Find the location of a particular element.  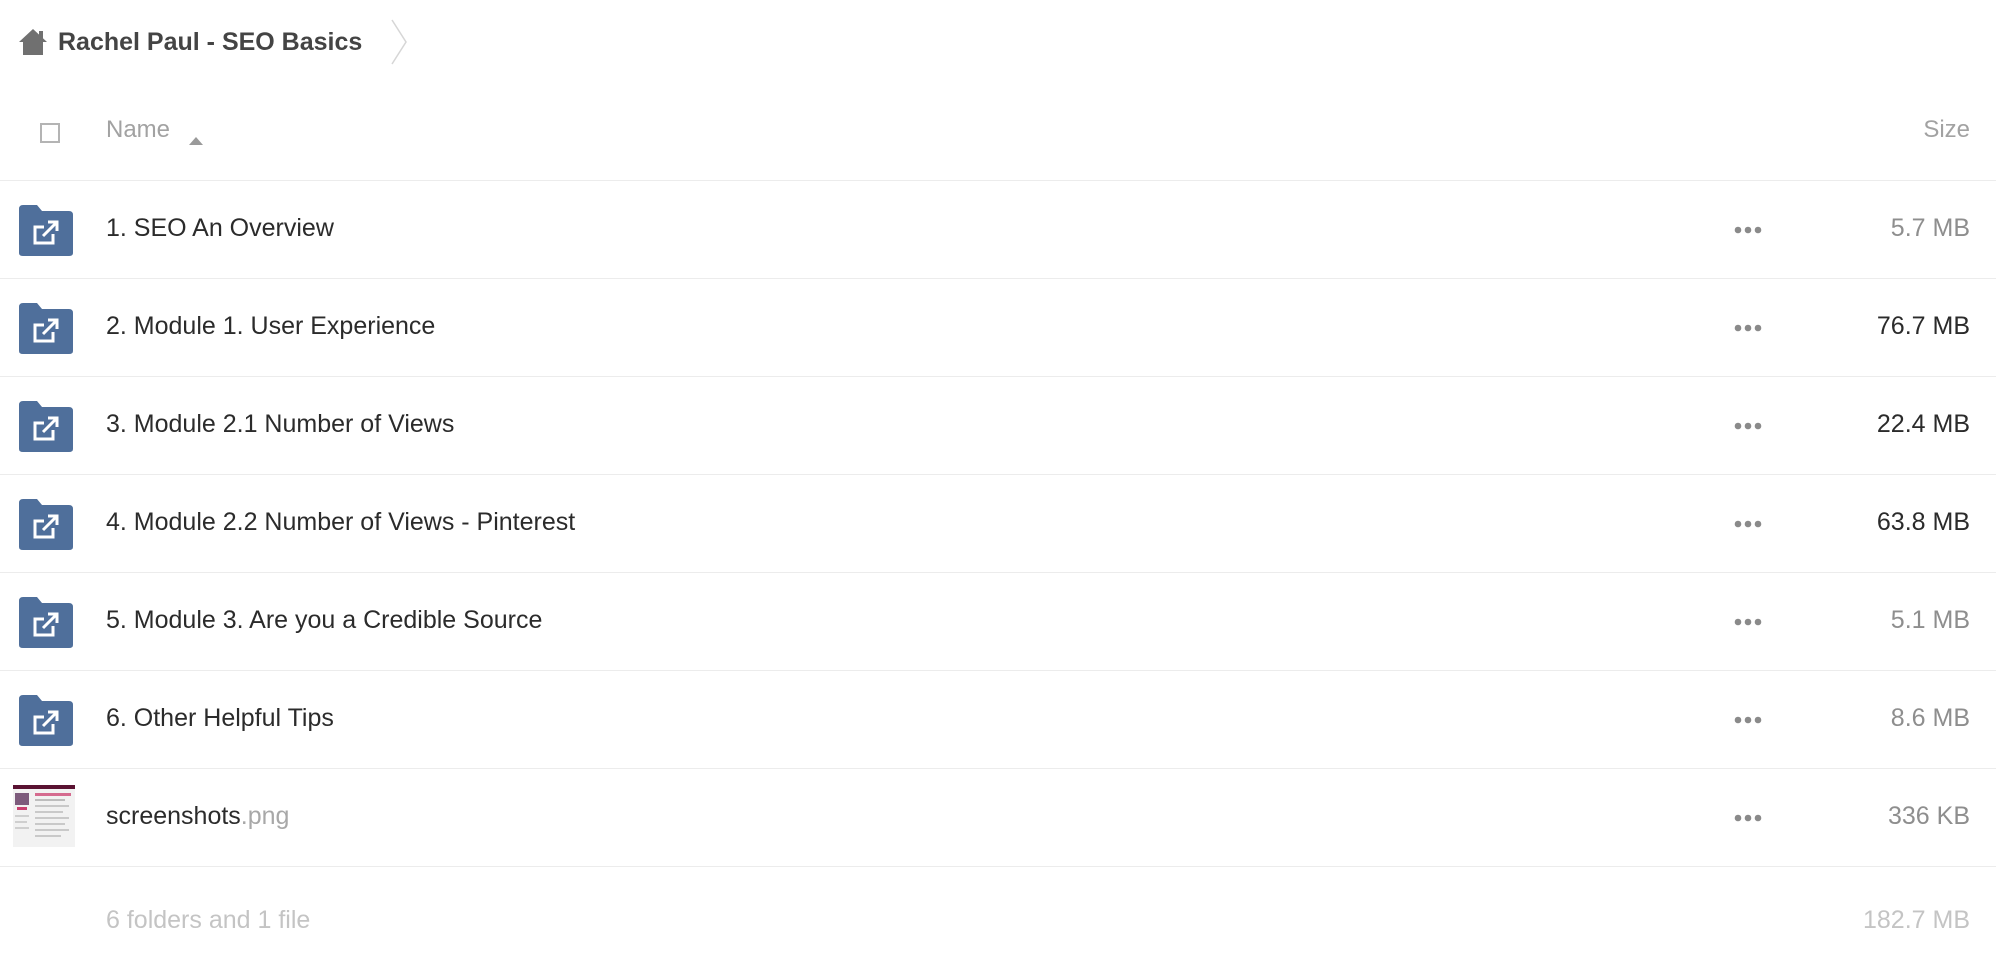

file-row: 6. Other Helpful Tips 8.6 MB is located at coordinates (998, 720).